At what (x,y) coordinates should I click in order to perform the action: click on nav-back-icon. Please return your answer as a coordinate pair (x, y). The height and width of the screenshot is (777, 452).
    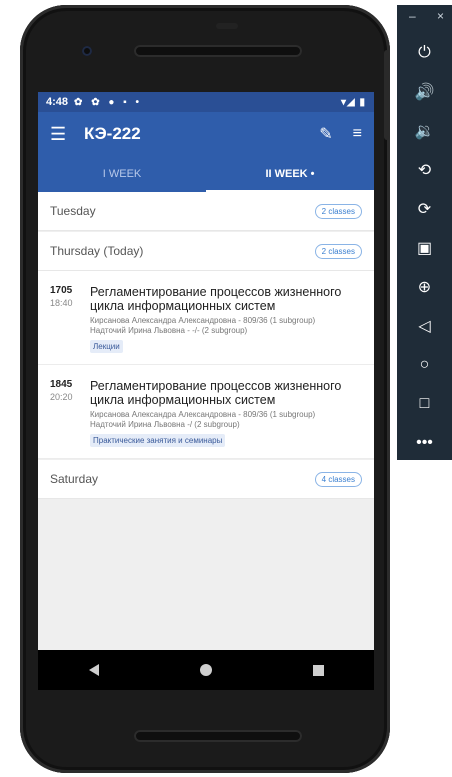
    Looking at the image, I should click on (93, 670).